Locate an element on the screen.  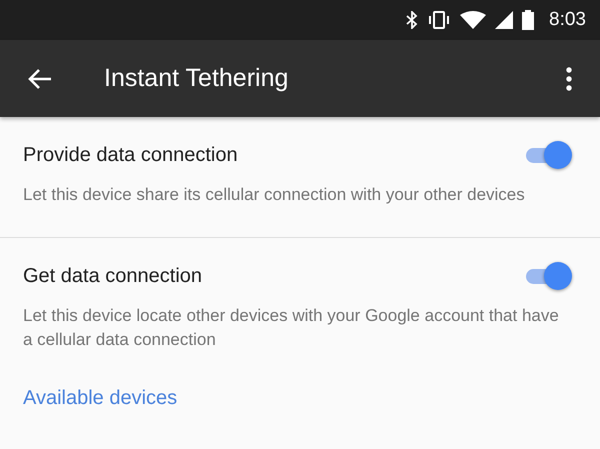
more-options-icon is located at coordinates (569, 78).